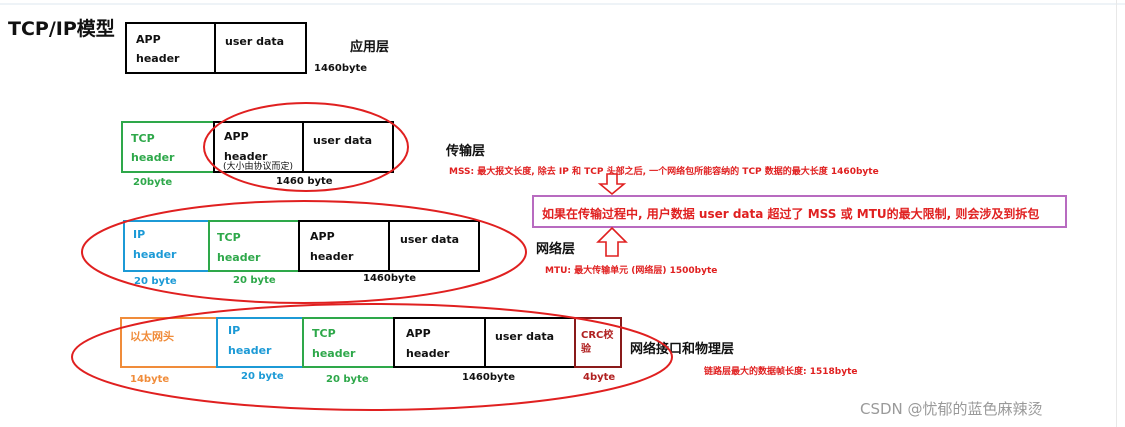 This screenshot has width=1125, height=427. What do you see at coordinates (612, 184) in the screenshot?
I see `down-arrow-icon` at bounding box center [612, 184].